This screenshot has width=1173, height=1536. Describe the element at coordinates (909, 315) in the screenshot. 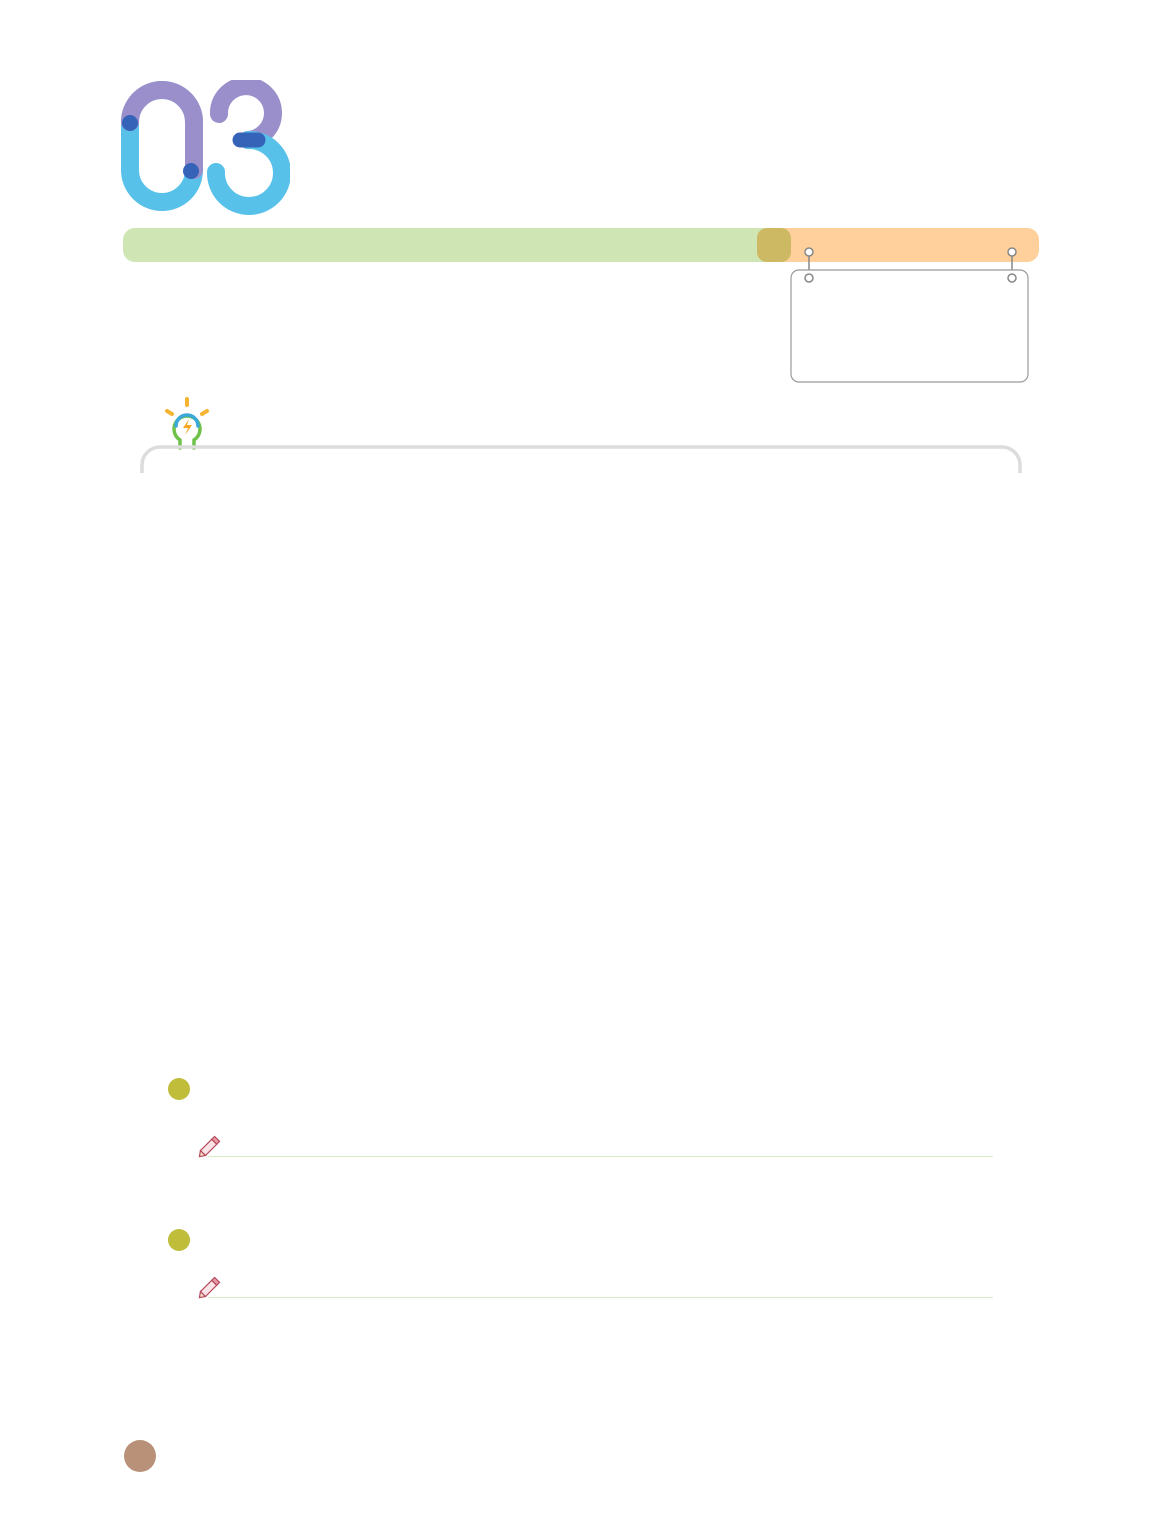

I see `hanging-sign` at that location.